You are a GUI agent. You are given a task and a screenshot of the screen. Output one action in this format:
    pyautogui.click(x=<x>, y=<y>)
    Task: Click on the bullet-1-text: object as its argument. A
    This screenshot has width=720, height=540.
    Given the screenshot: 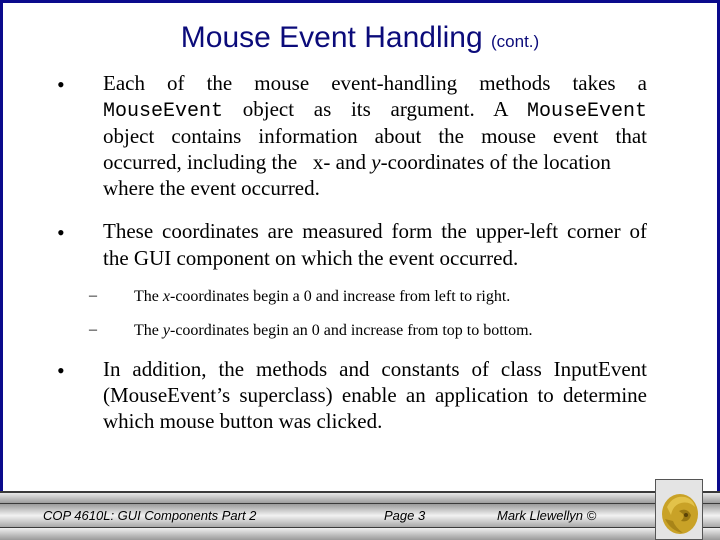 What is the action you would take?
    pyautogui.click(x=375, y=109)
    